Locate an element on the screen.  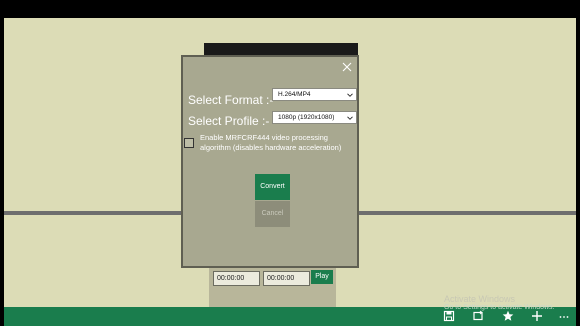
format-select-value: H.264/MP4 is located at coordinates (294, 94).